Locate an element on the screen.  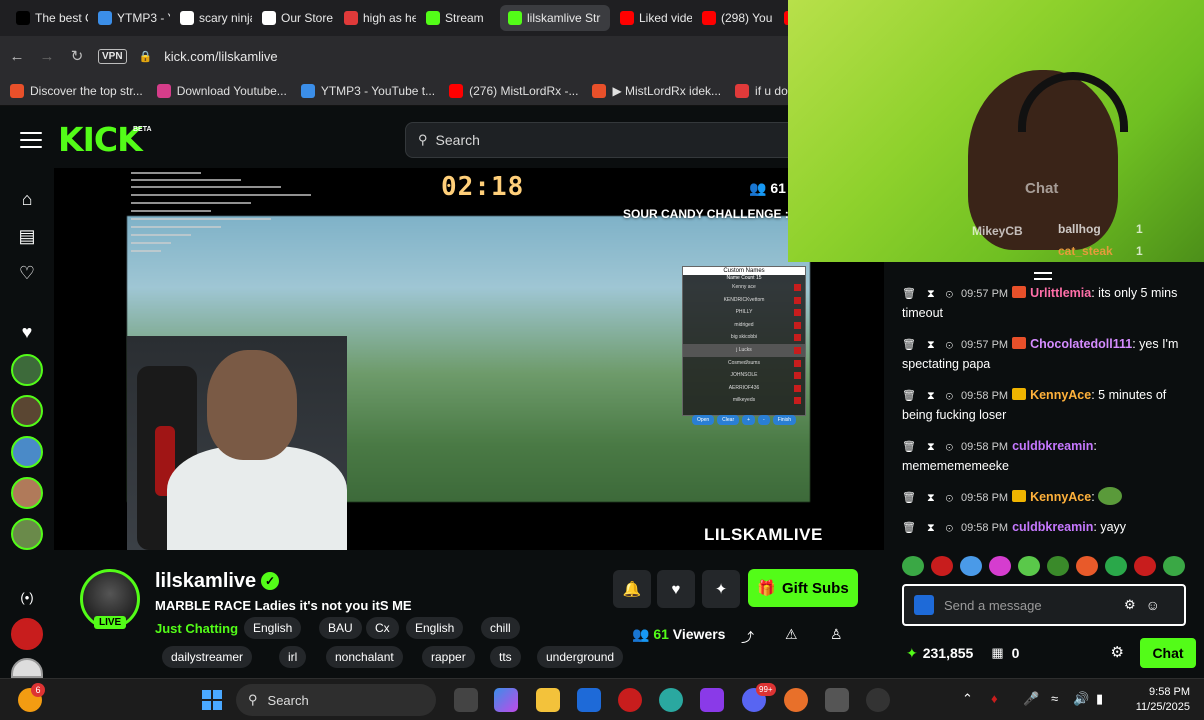
camera-icon is located at coordinates (837, 700).